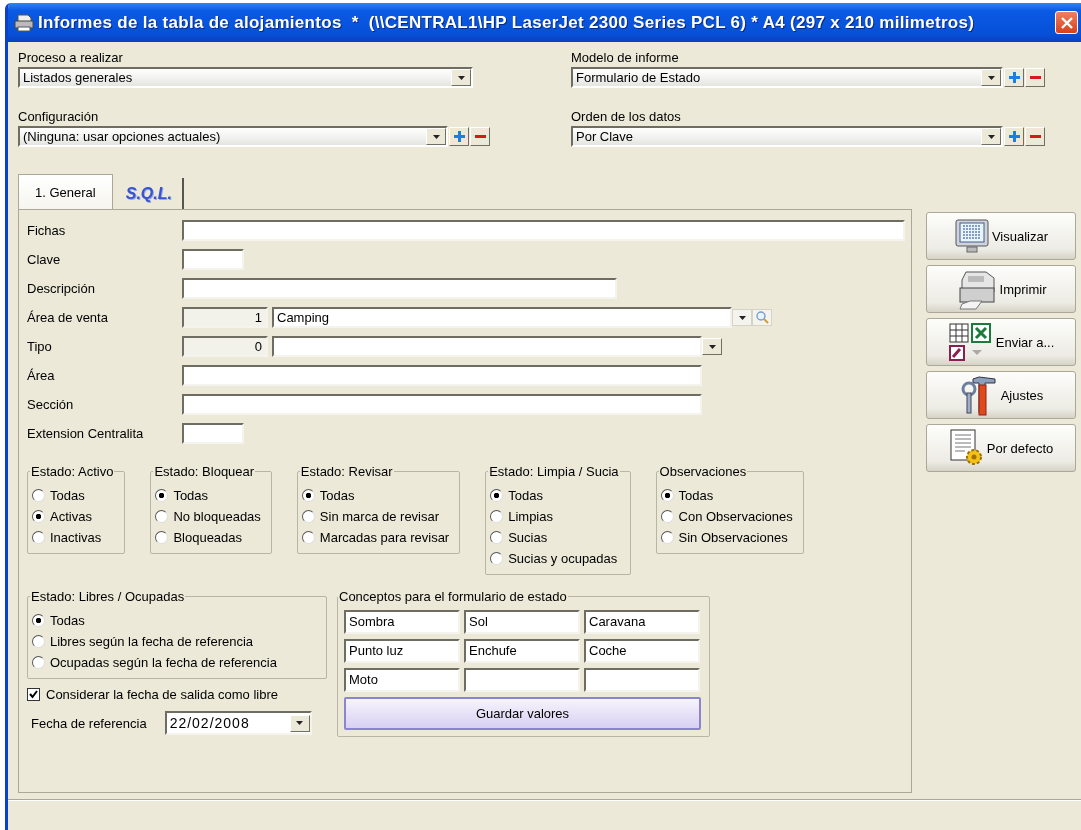  What do you see at coordinates (487, 346) in the screenshot?
I see `dropdown-field` at bounding box center [487, 346].